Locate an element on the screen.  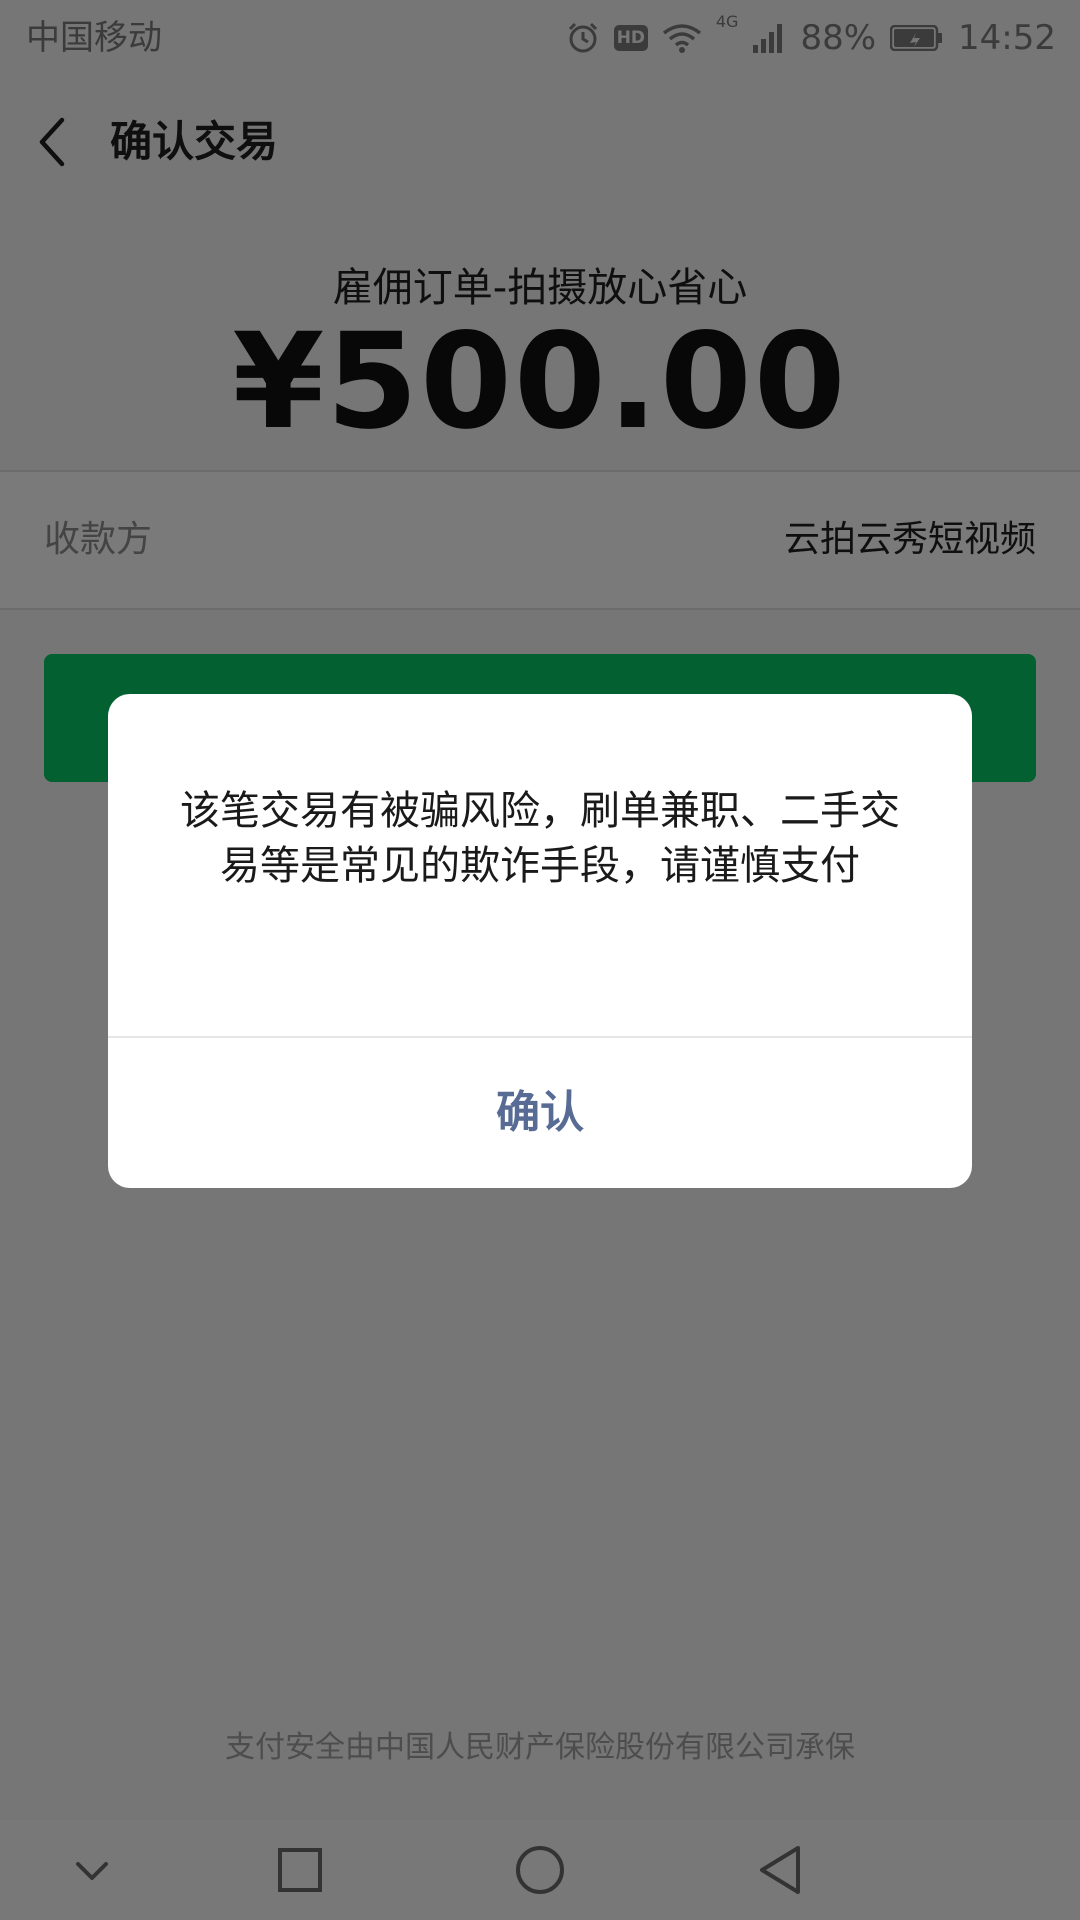
confirm-button: 确认 is located at coordinates (540, 1113).